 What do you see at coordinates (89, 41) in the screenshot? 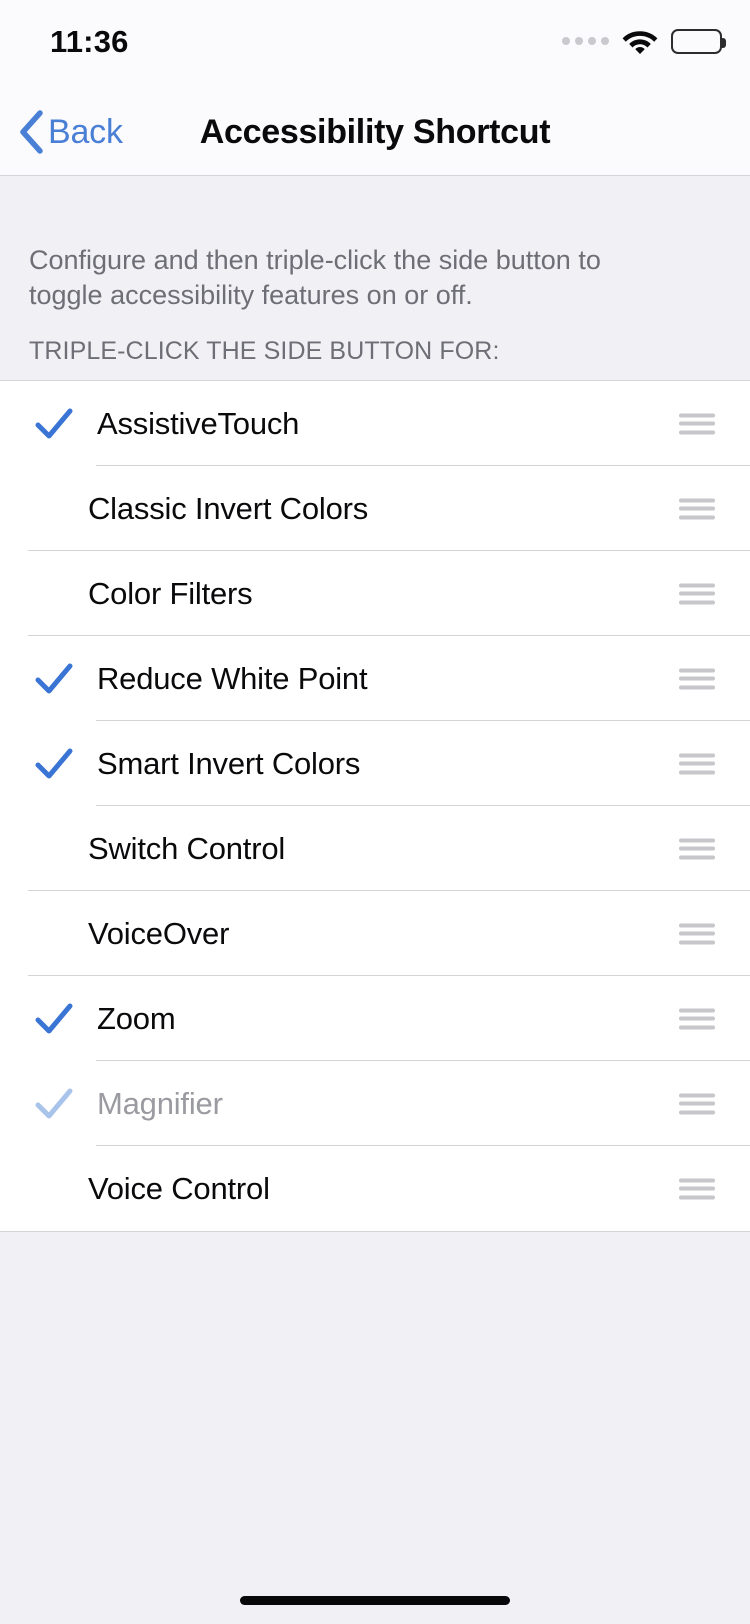
I see `status-bar-time: 11:36` at bounding box center [89, 41].